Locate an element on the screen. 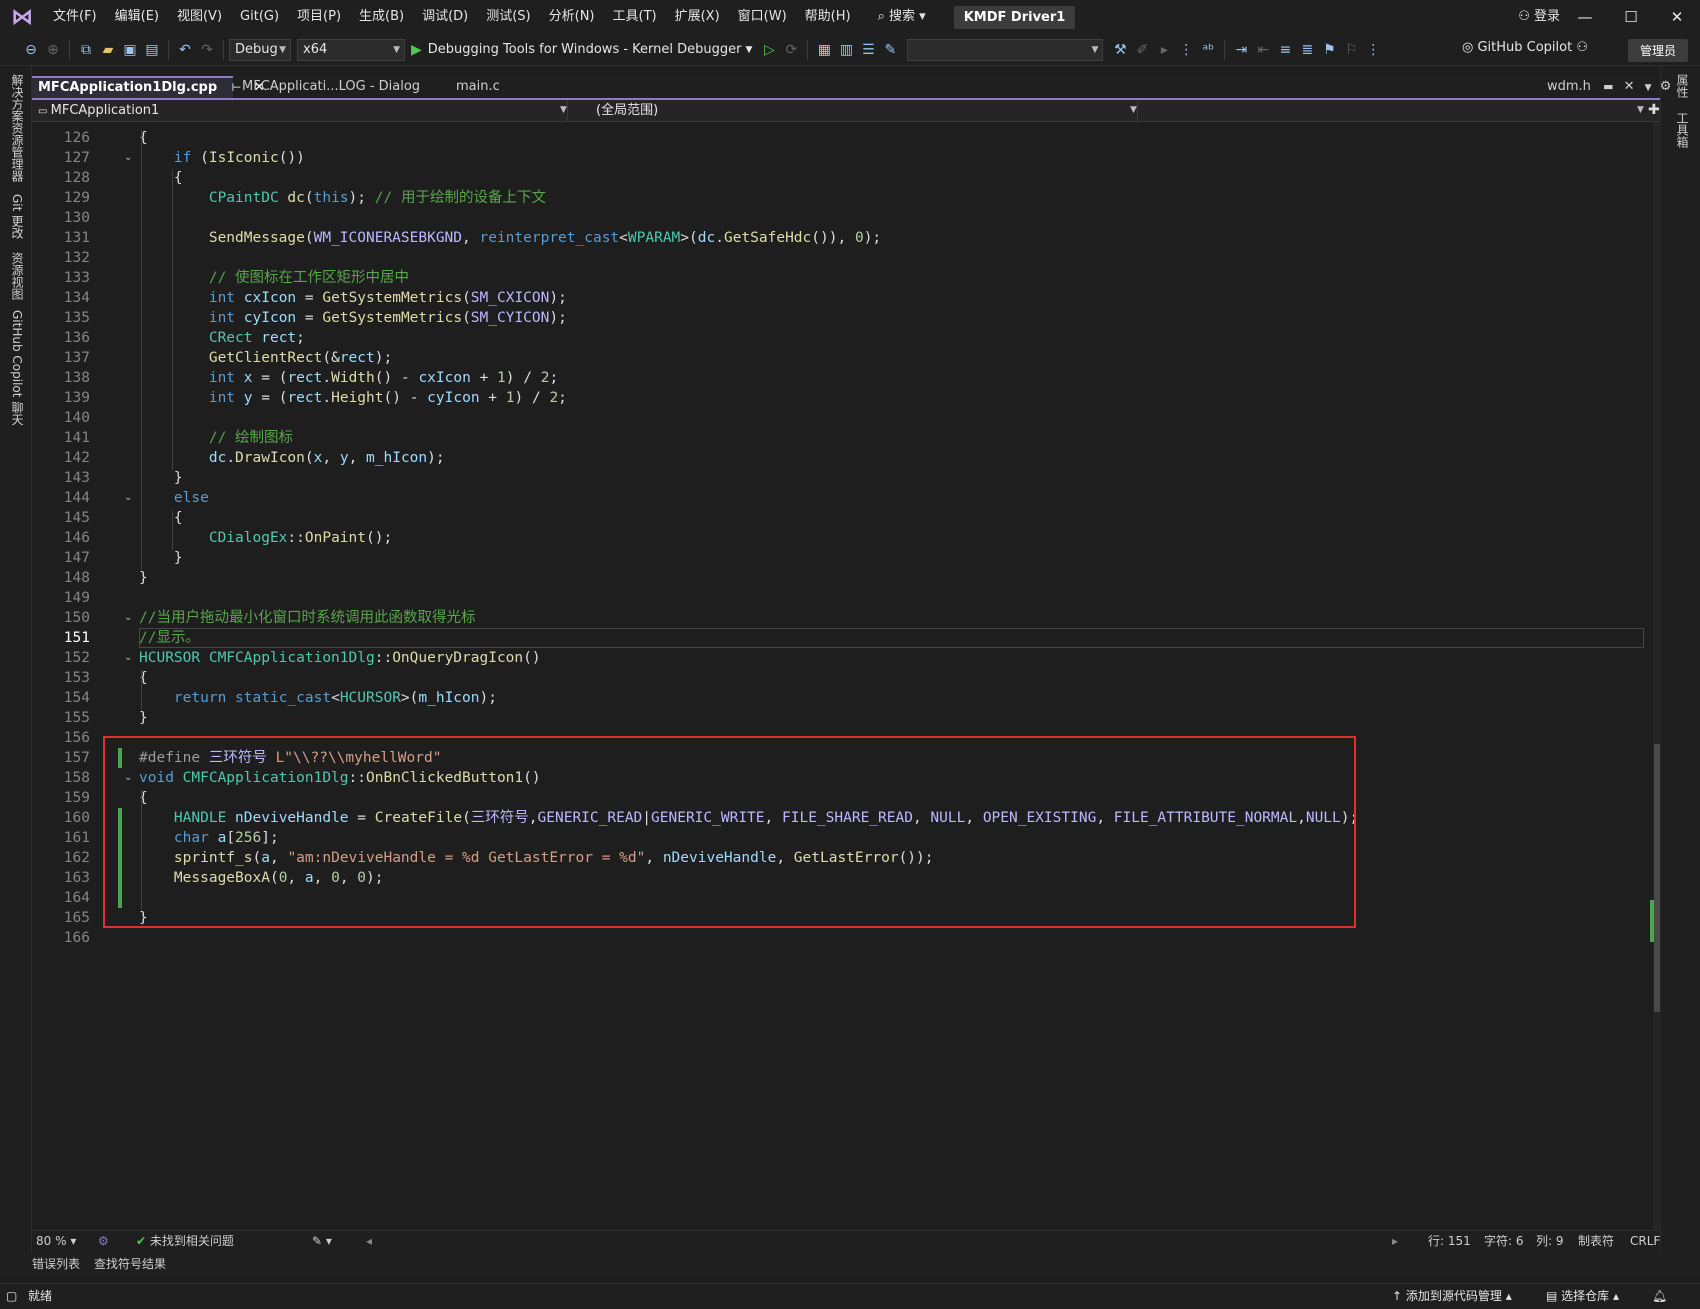 This screenshot has height=1309, width=1700. code-line: 150 ⌄ //当用户拖动最小化窗口时系统调用此函数取得光标 is located at coordinates (832, 618).